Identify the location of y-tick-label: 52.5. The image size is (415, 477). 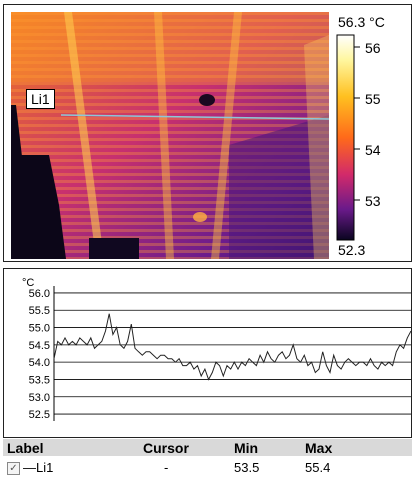
(39, 415).